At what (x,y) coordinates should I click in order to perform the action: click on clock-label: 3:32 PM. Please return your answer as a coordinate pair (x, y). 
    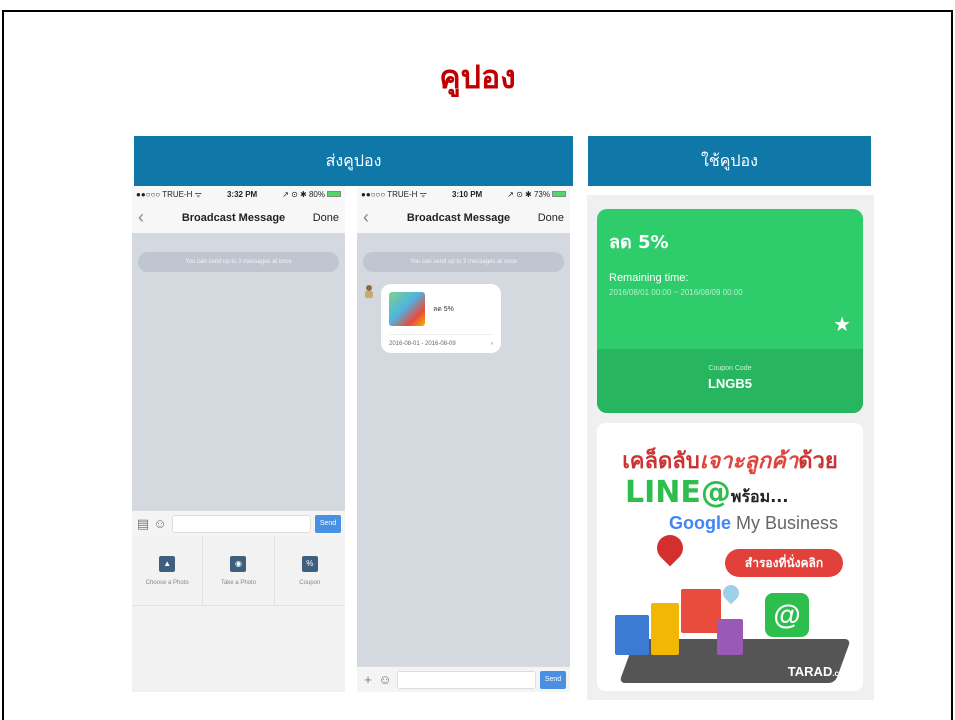
    Looking at the image, I should click on (242, 194).